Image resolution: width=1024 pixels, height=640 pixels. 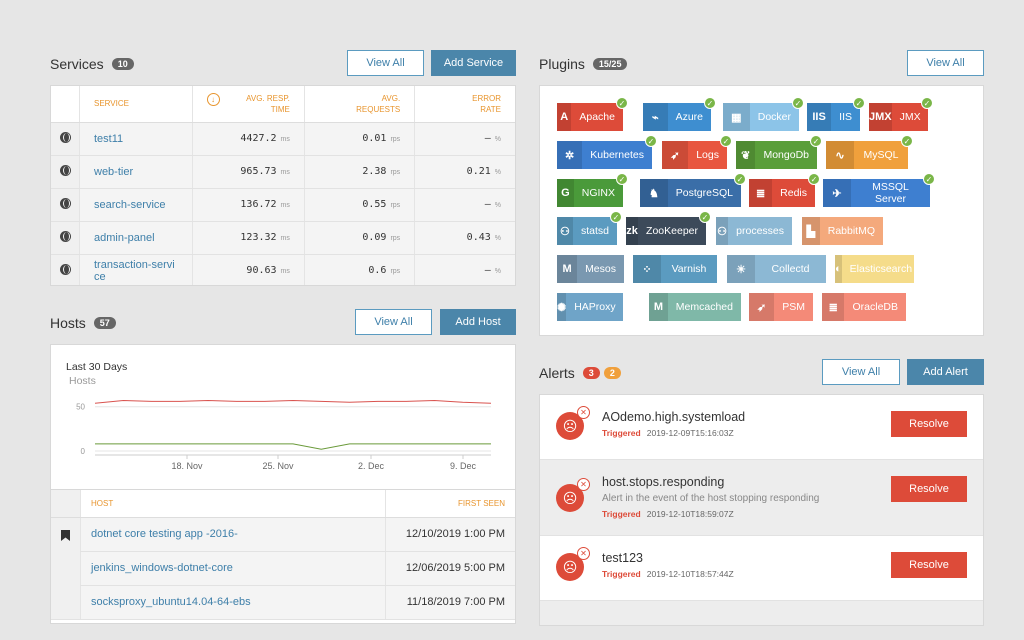 I want to click on table-row: test11 4427.2 ms 0.01 rps —%, so click(x=283, y=139).